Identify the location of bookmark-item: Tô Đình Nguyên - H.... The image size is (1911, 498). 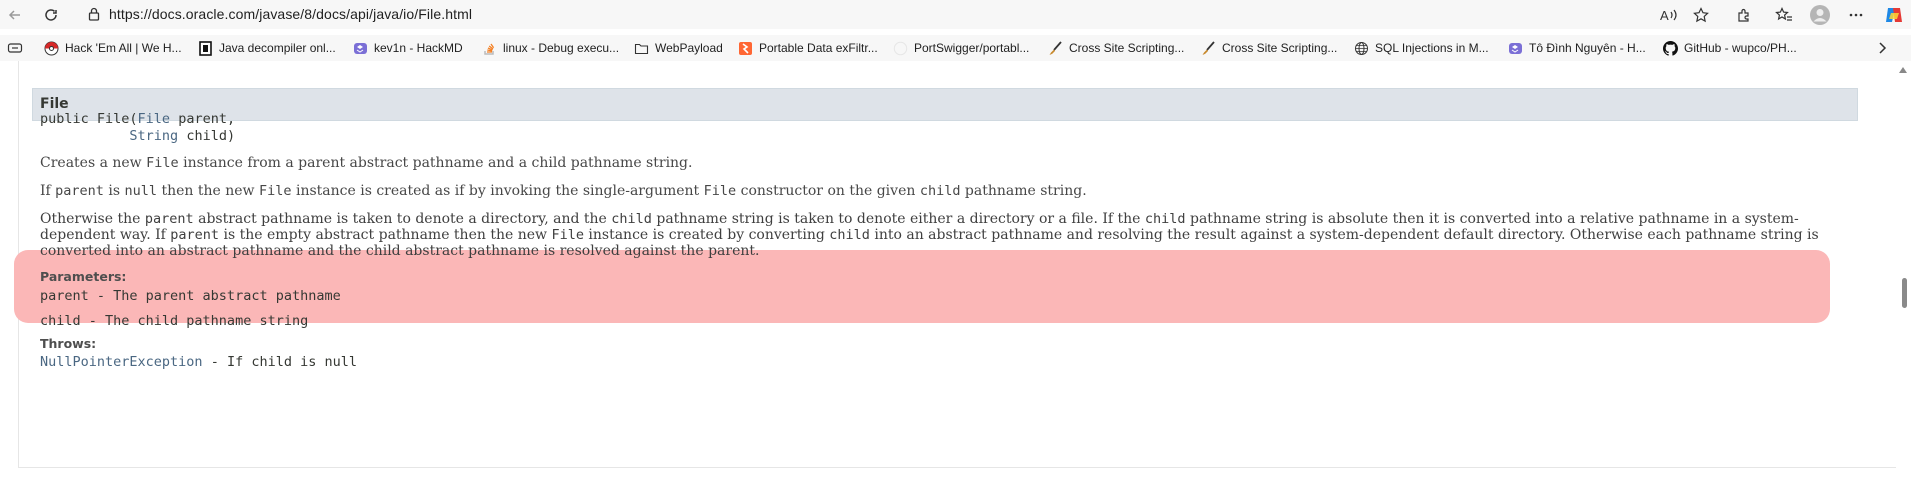
(1577, 48).